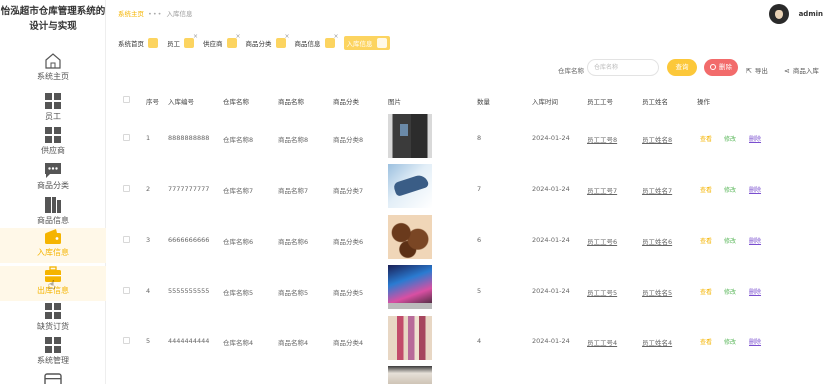  Describe the element at coordinates (293, 191) in the screenshot. I see `cell-product: 商品名称7` at that location.